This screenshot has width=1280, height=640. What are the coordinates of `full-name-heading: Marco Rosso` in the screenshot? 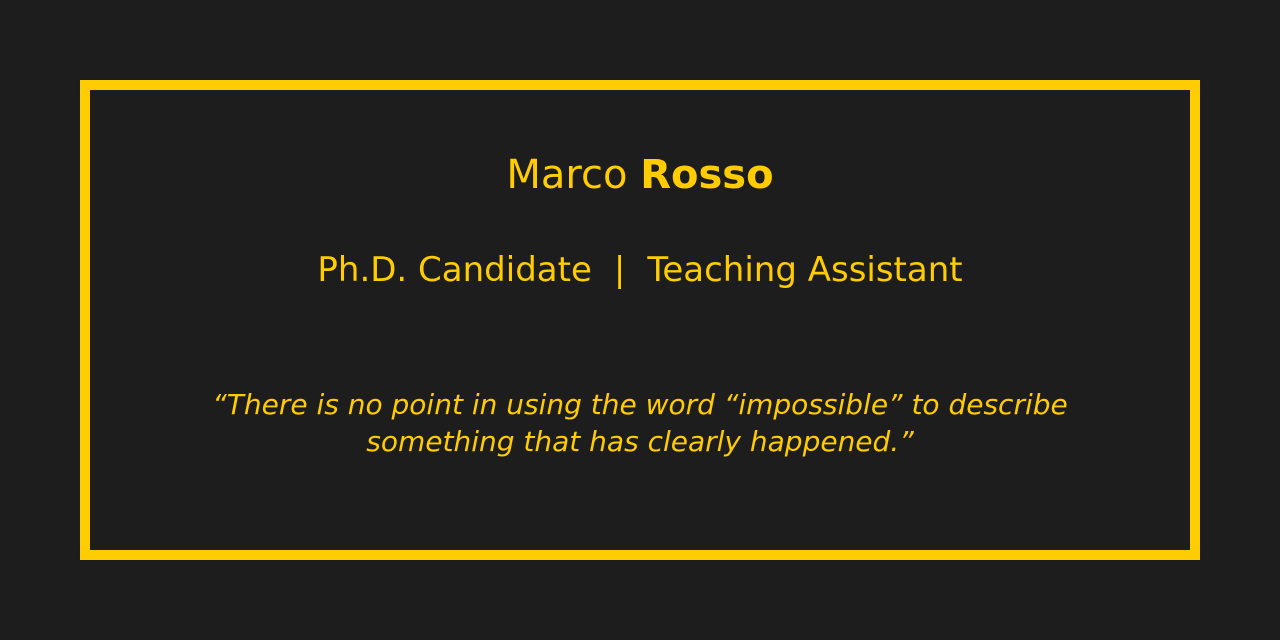 It's located at (640, 175).